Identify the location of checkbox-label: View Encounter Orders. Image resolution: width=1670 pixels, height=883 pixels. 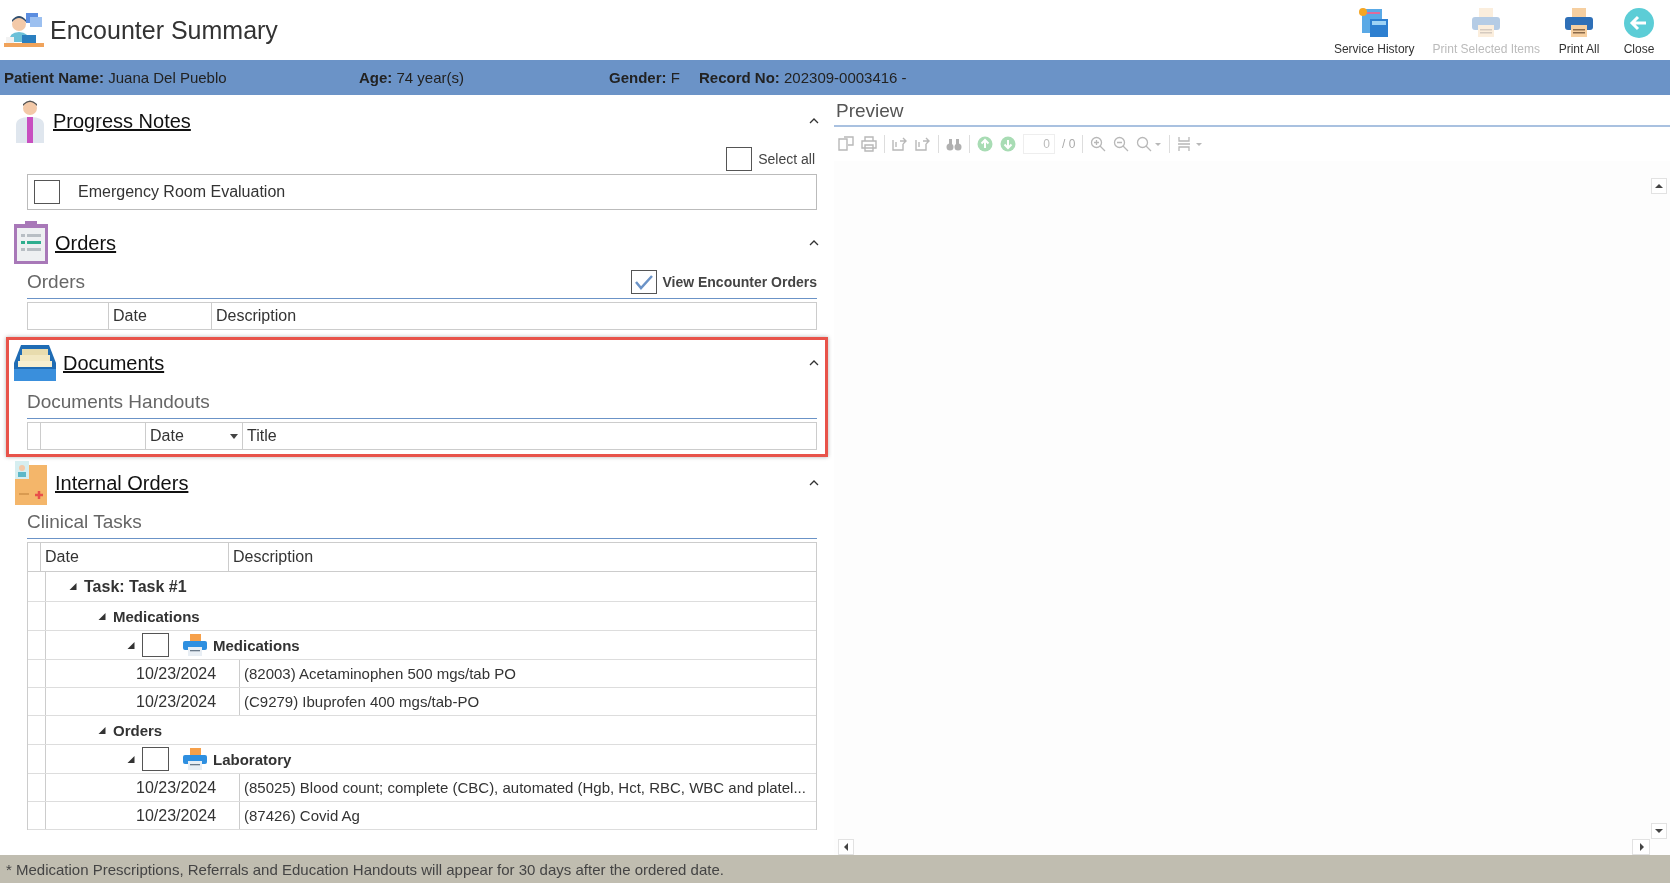
(739, 282).